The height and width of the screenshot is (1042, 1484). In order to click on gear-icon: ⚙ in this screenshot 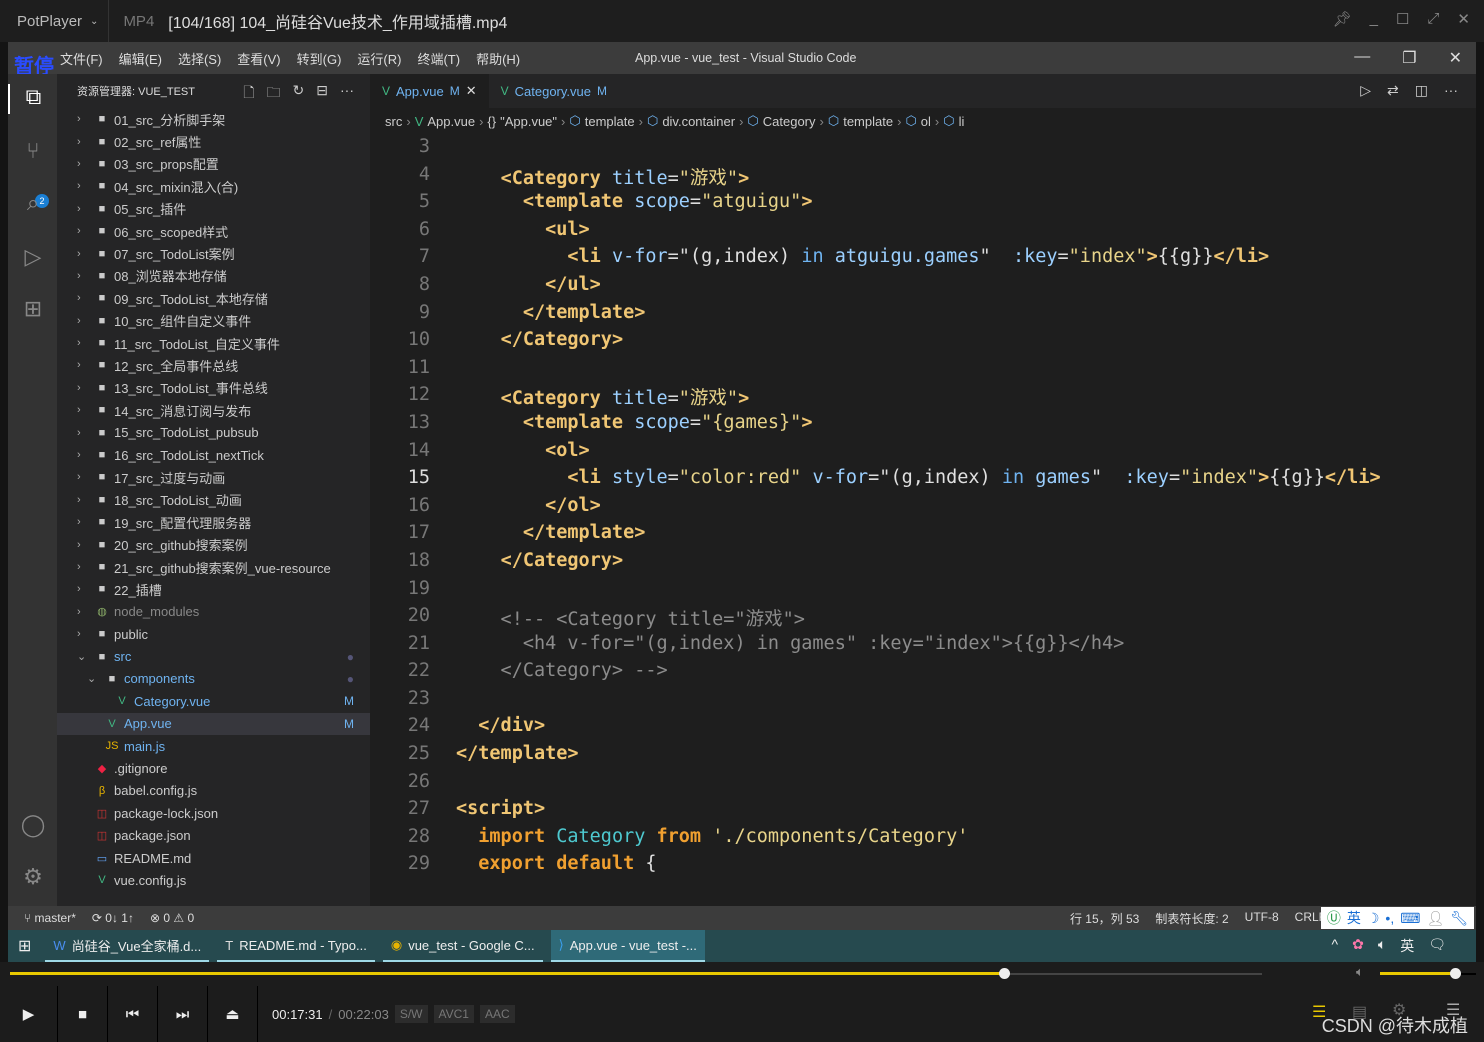, I will do `click(33, 879)`.